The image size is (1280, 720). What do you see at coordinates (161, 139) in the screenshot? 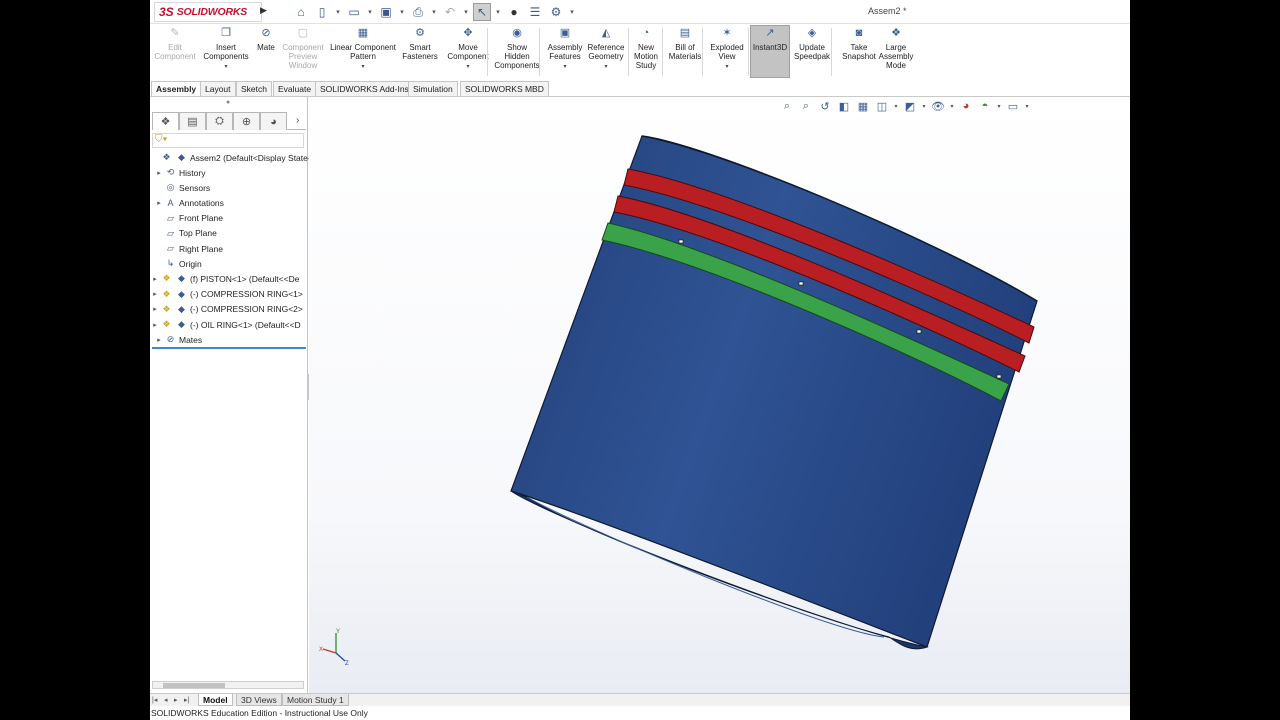
I see `filter-icon: ⛉▾` at bounding box center [161, 139].